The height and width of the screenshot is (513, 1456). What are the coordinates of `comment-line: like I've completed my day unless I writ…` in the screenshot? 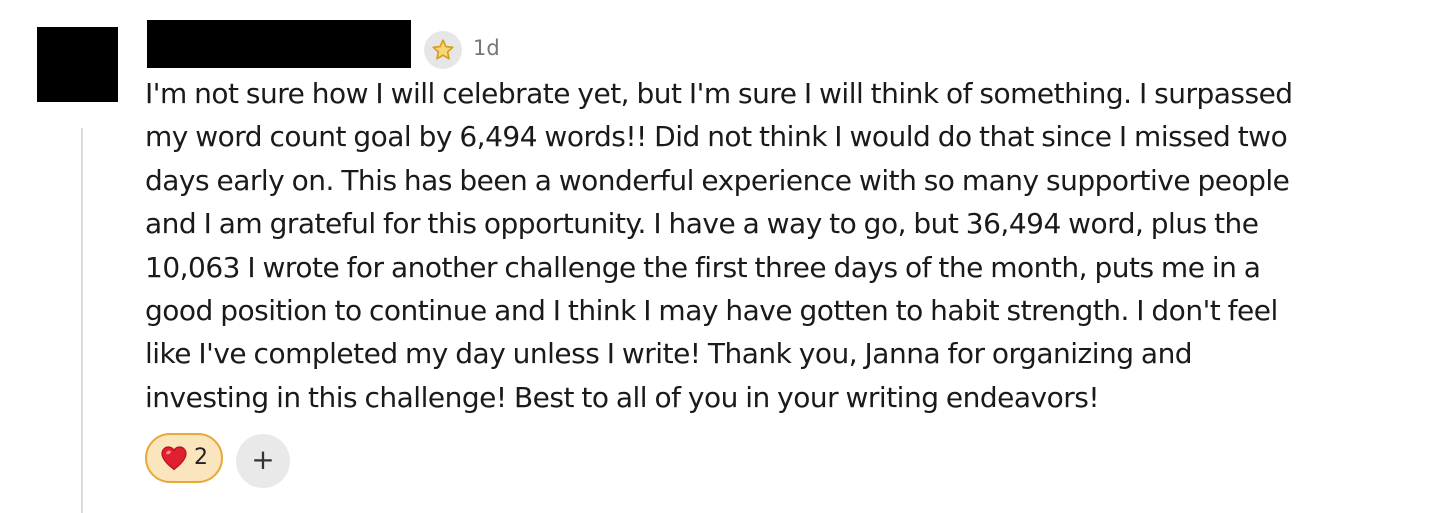 It's located at (669, 354).